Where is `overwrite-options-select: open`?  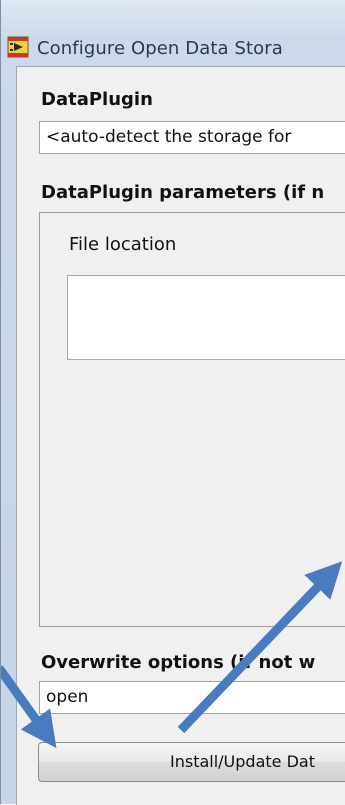 overwrite-options-select: open is located at coordinates (192, 697).